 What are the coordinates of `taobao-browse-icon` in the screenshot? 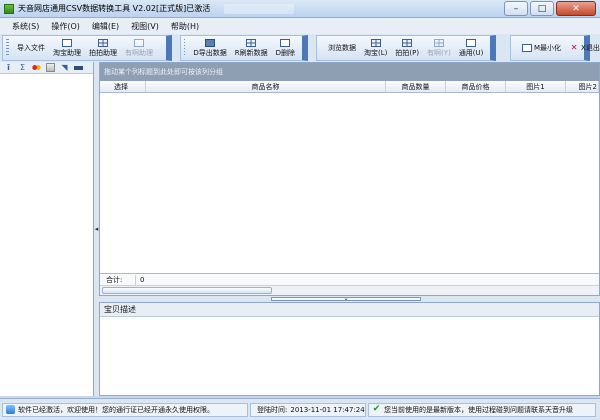 It's located at (375, 42).